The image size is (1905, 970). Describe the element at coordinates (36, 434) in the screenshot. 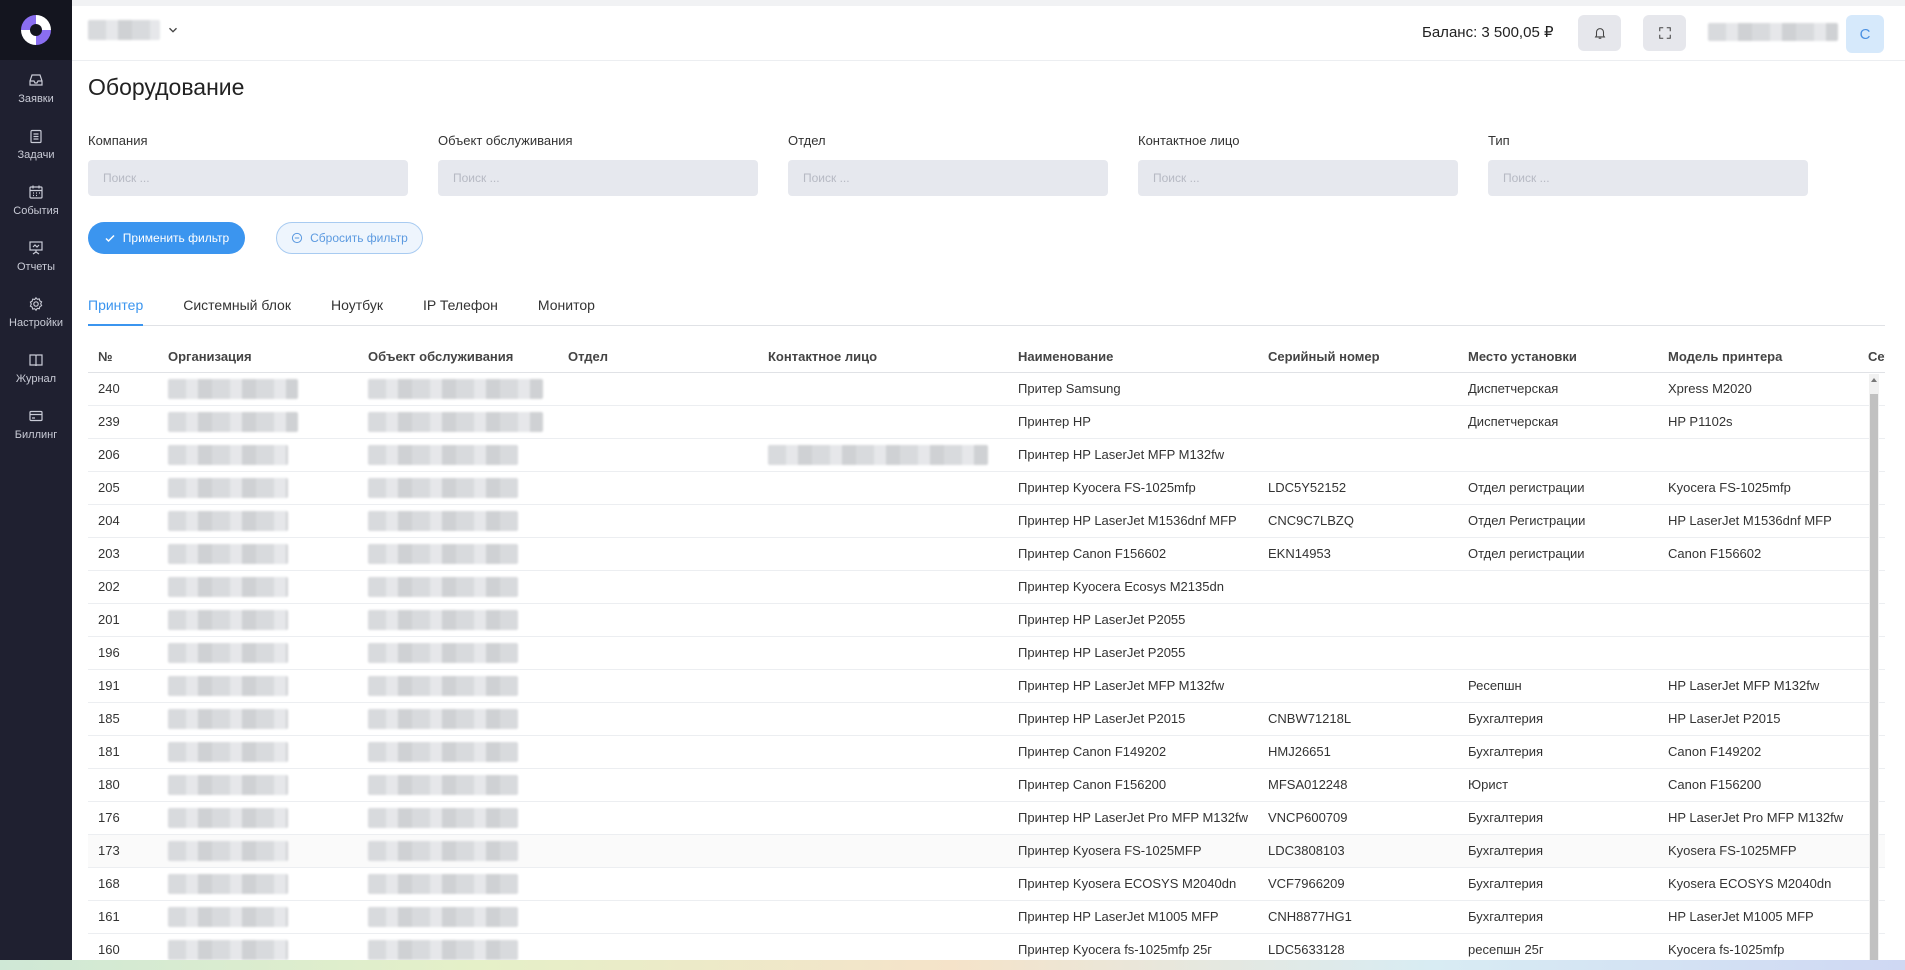

I see `sidebar-item-label: Биллинг` at that location.